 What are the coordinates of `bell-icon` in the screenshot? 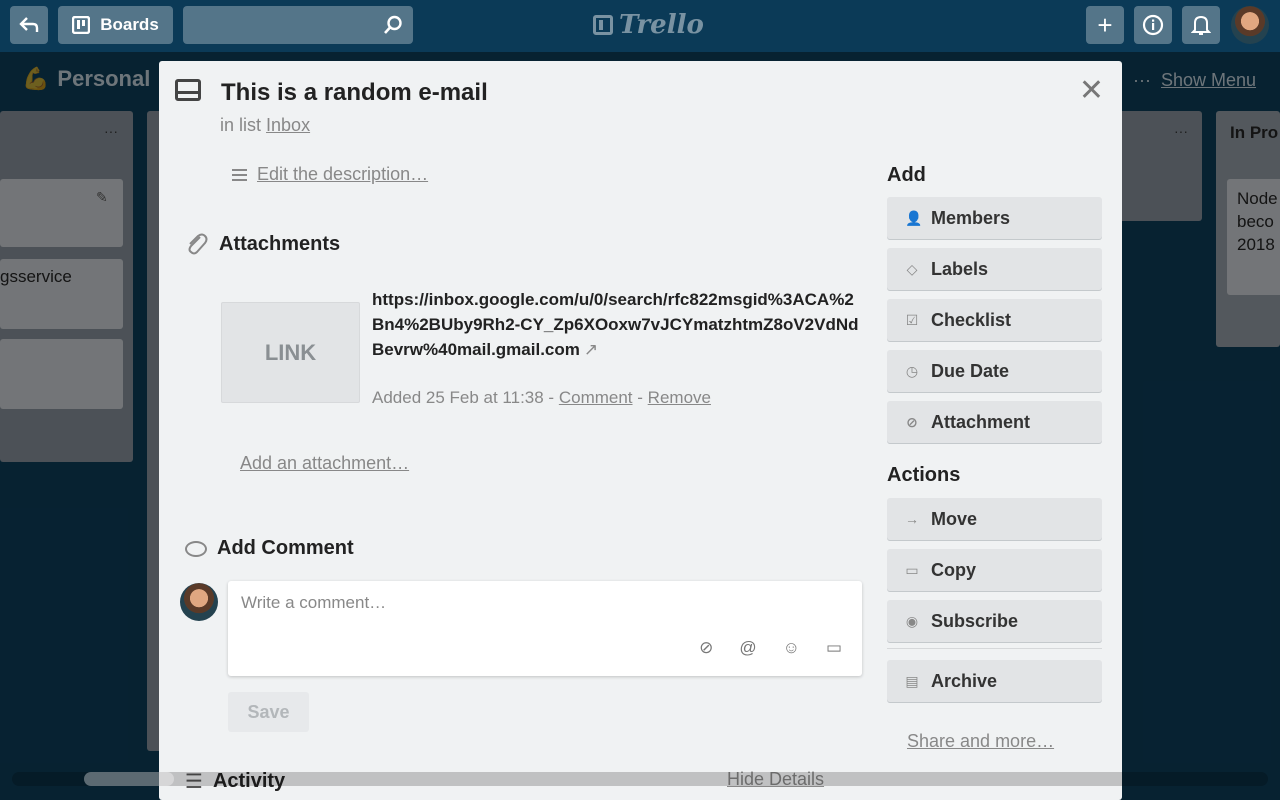 It's located at (1201, 25).